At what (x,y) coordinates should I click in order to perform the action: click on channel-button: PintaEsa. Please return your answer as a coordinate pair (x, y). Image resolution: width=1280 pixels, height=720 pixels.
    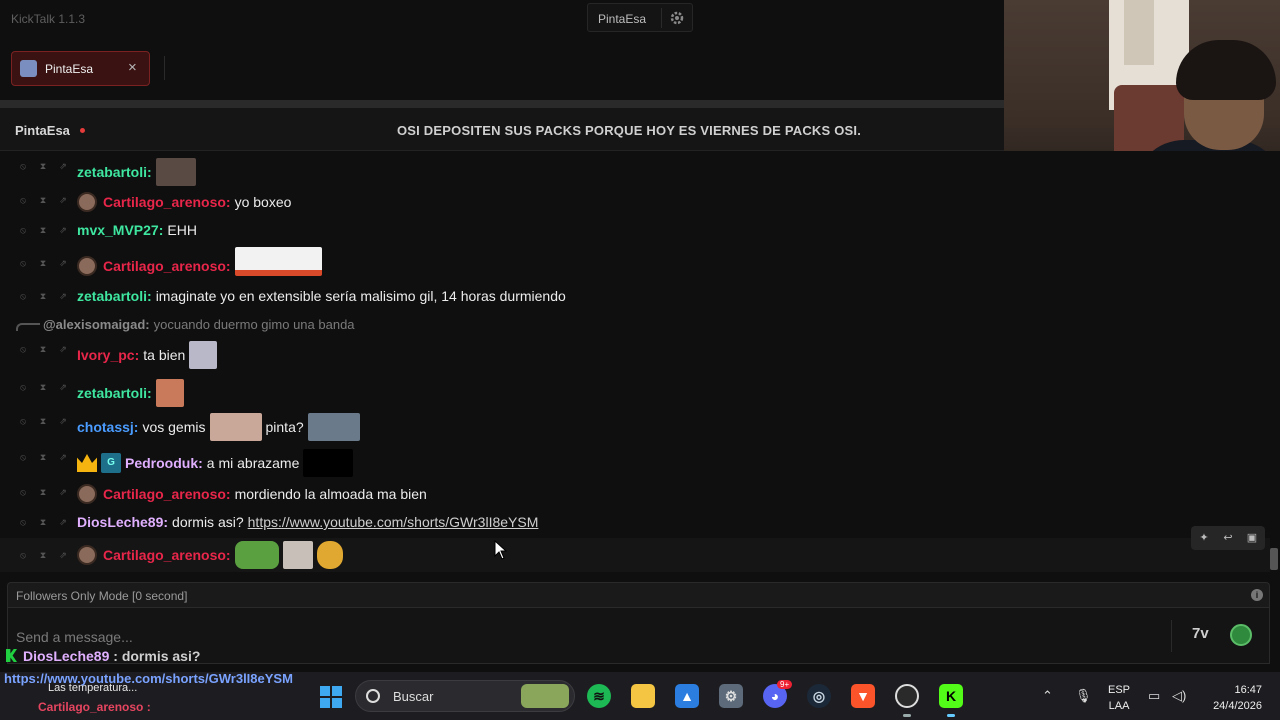
    Looking at the image, I should click on (622, 19).